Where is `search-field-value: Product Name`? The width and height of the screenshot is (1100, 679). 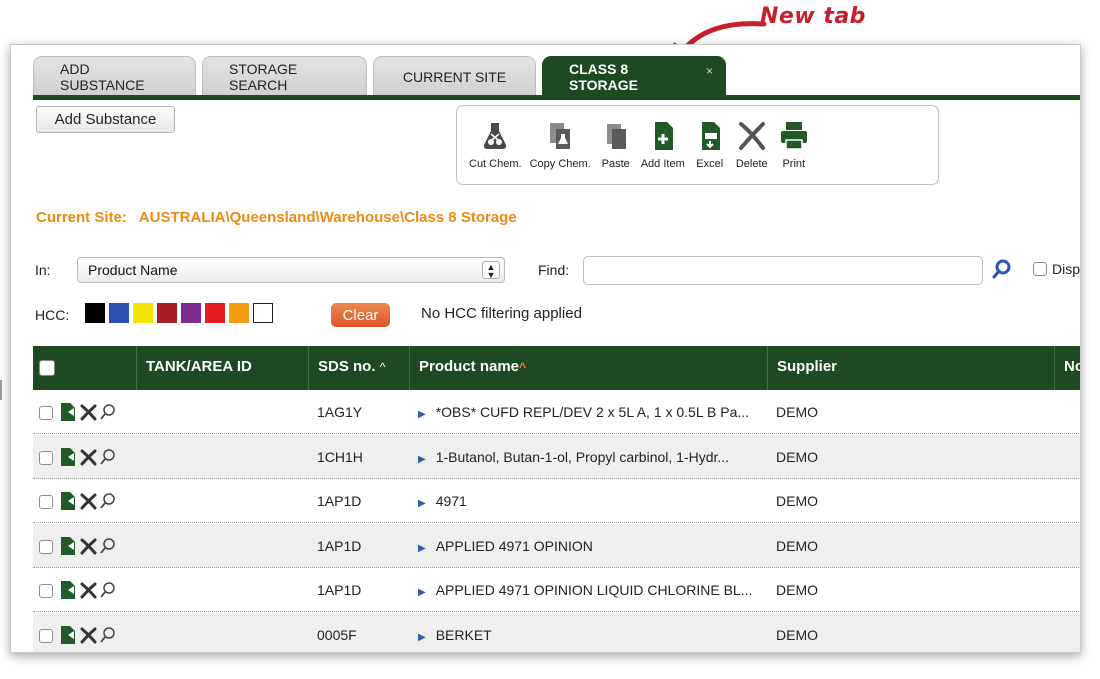 search-field-value: Product Name is located at coordinates (133, 270).